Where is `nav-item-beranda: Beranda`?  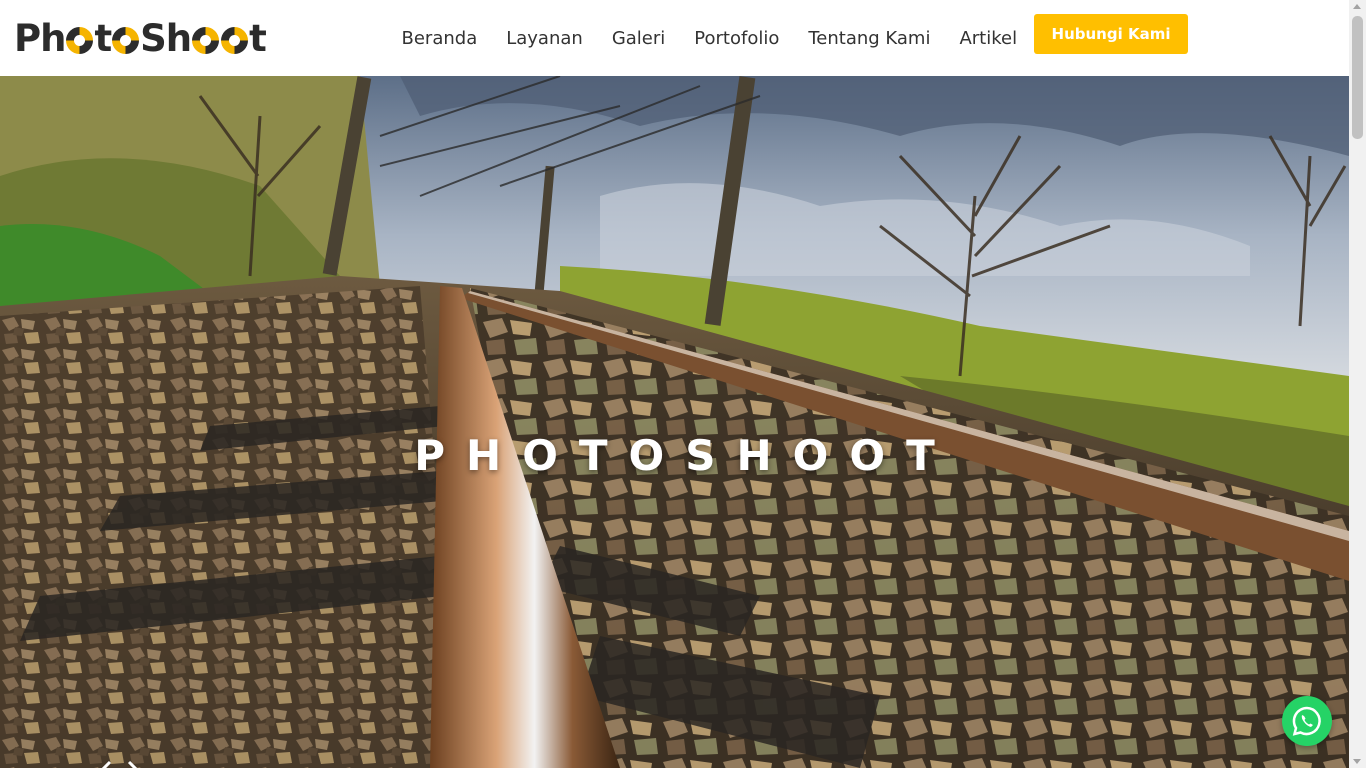
nav-item-beranda: Beranda is located at coordinates (439, 38).